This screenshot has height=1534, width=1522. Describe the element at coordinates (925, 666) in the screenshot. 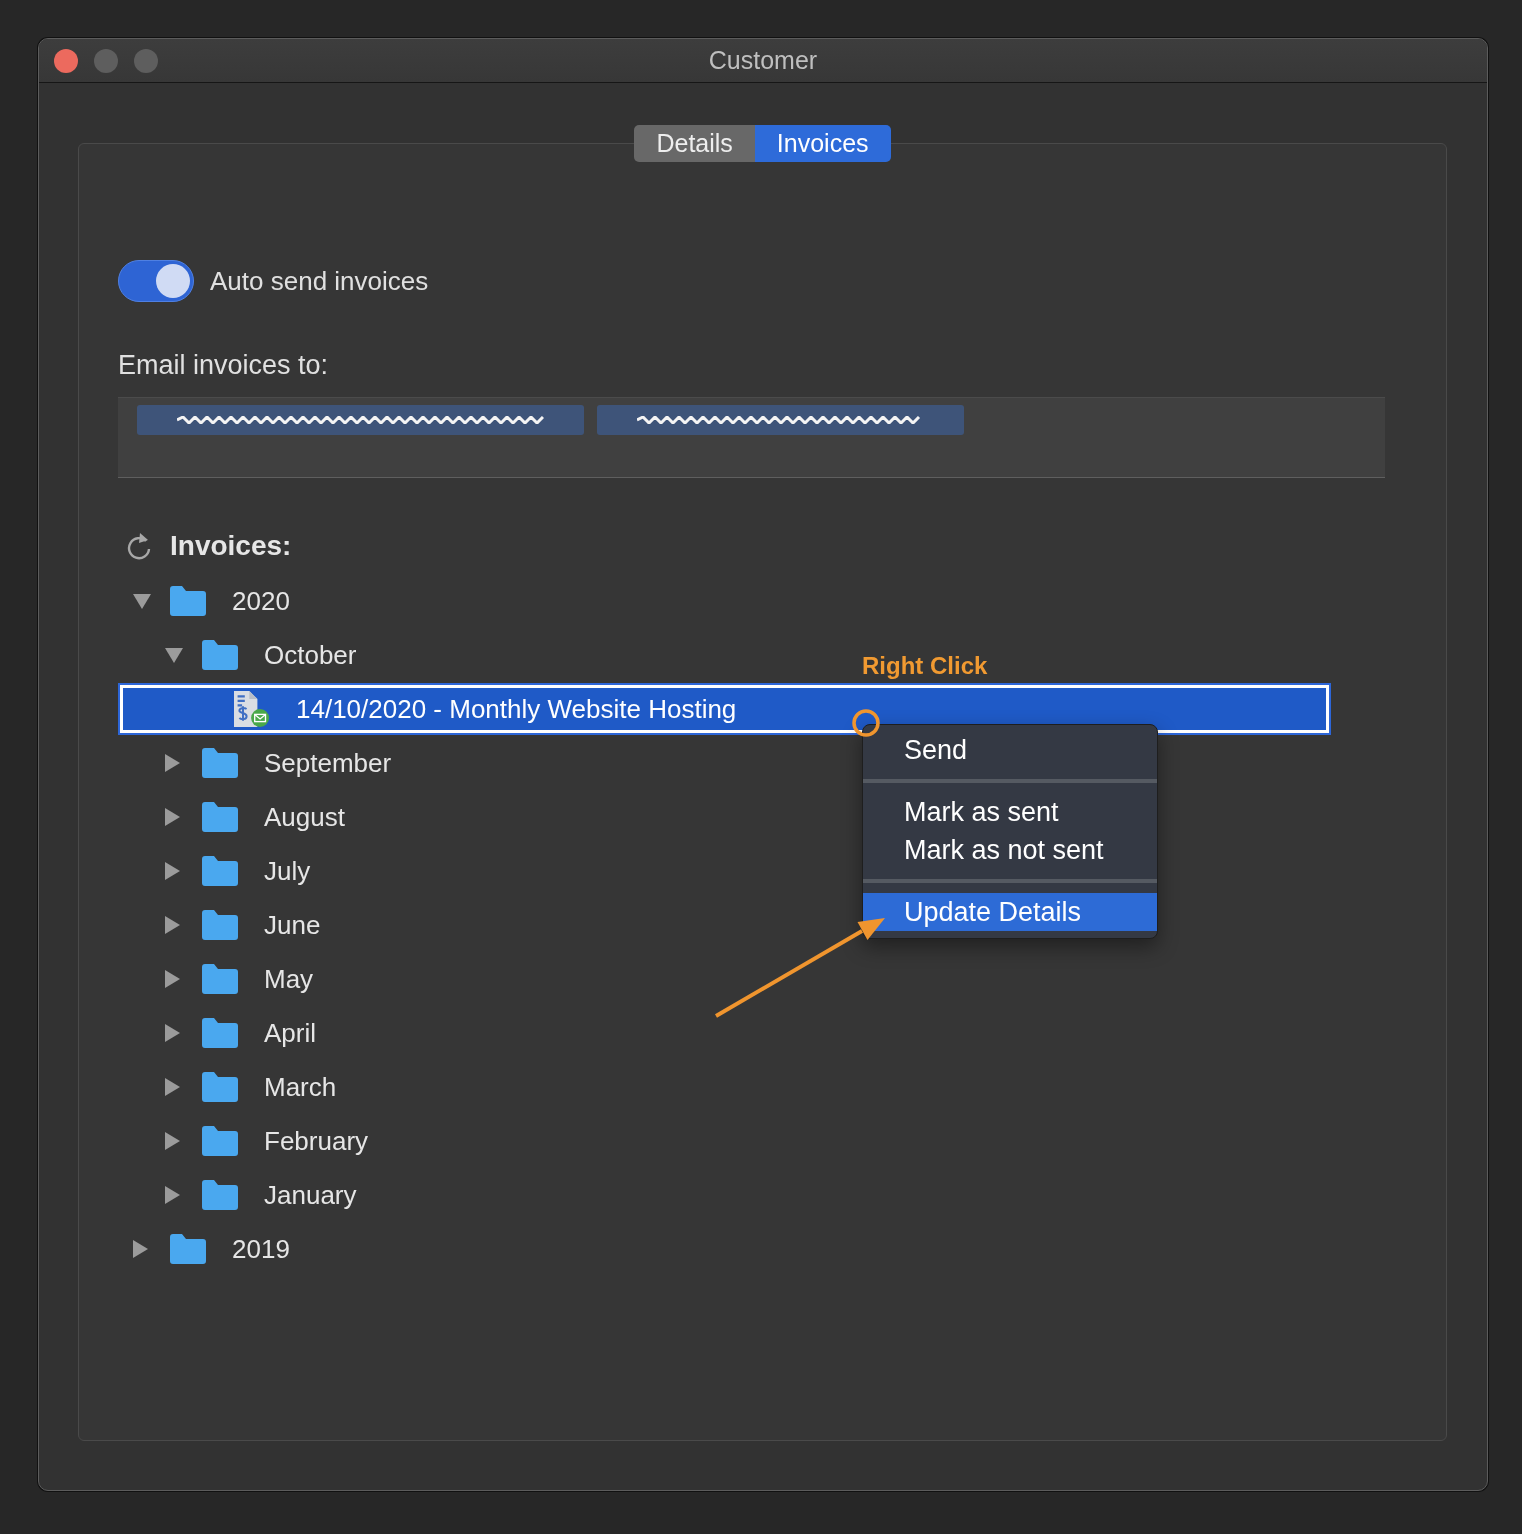

I see `annotation-label: Right Click` at that location.